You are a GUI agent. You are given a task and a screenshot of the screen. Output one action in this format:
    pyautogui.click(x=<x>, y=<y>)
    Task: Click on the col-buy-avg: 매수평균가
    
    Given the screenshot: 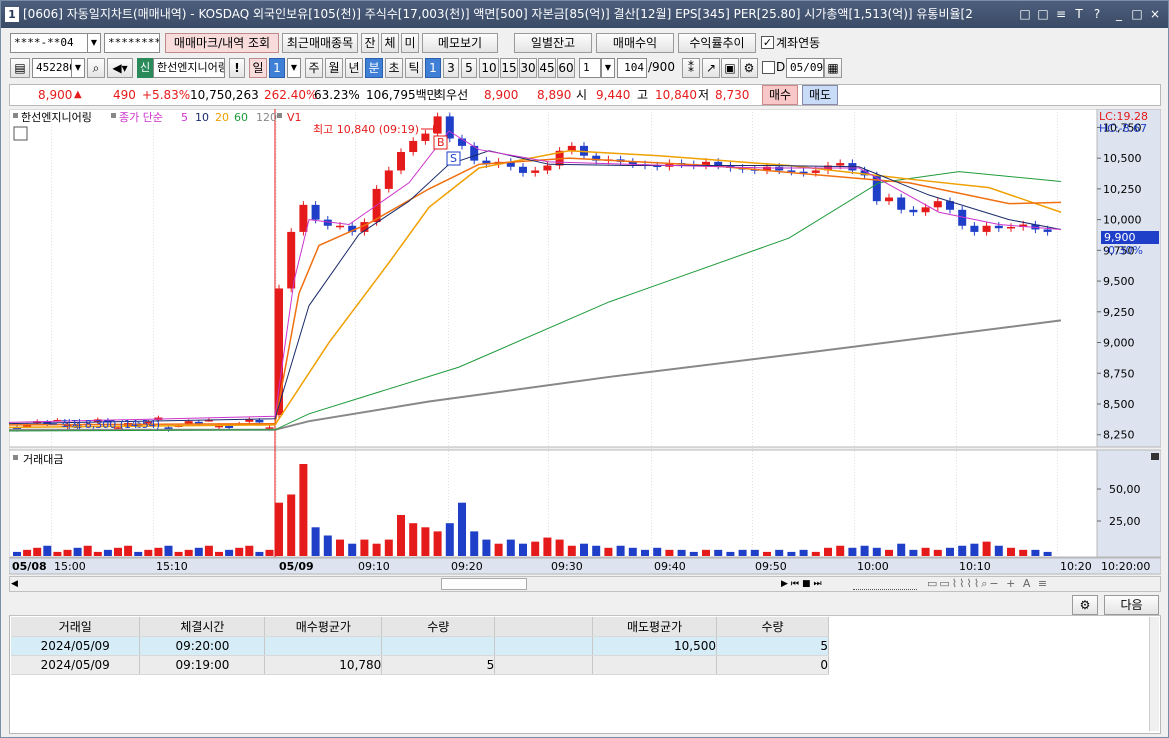 What is the action you would take?
    pyautogui.click(x=323, y=627)
    